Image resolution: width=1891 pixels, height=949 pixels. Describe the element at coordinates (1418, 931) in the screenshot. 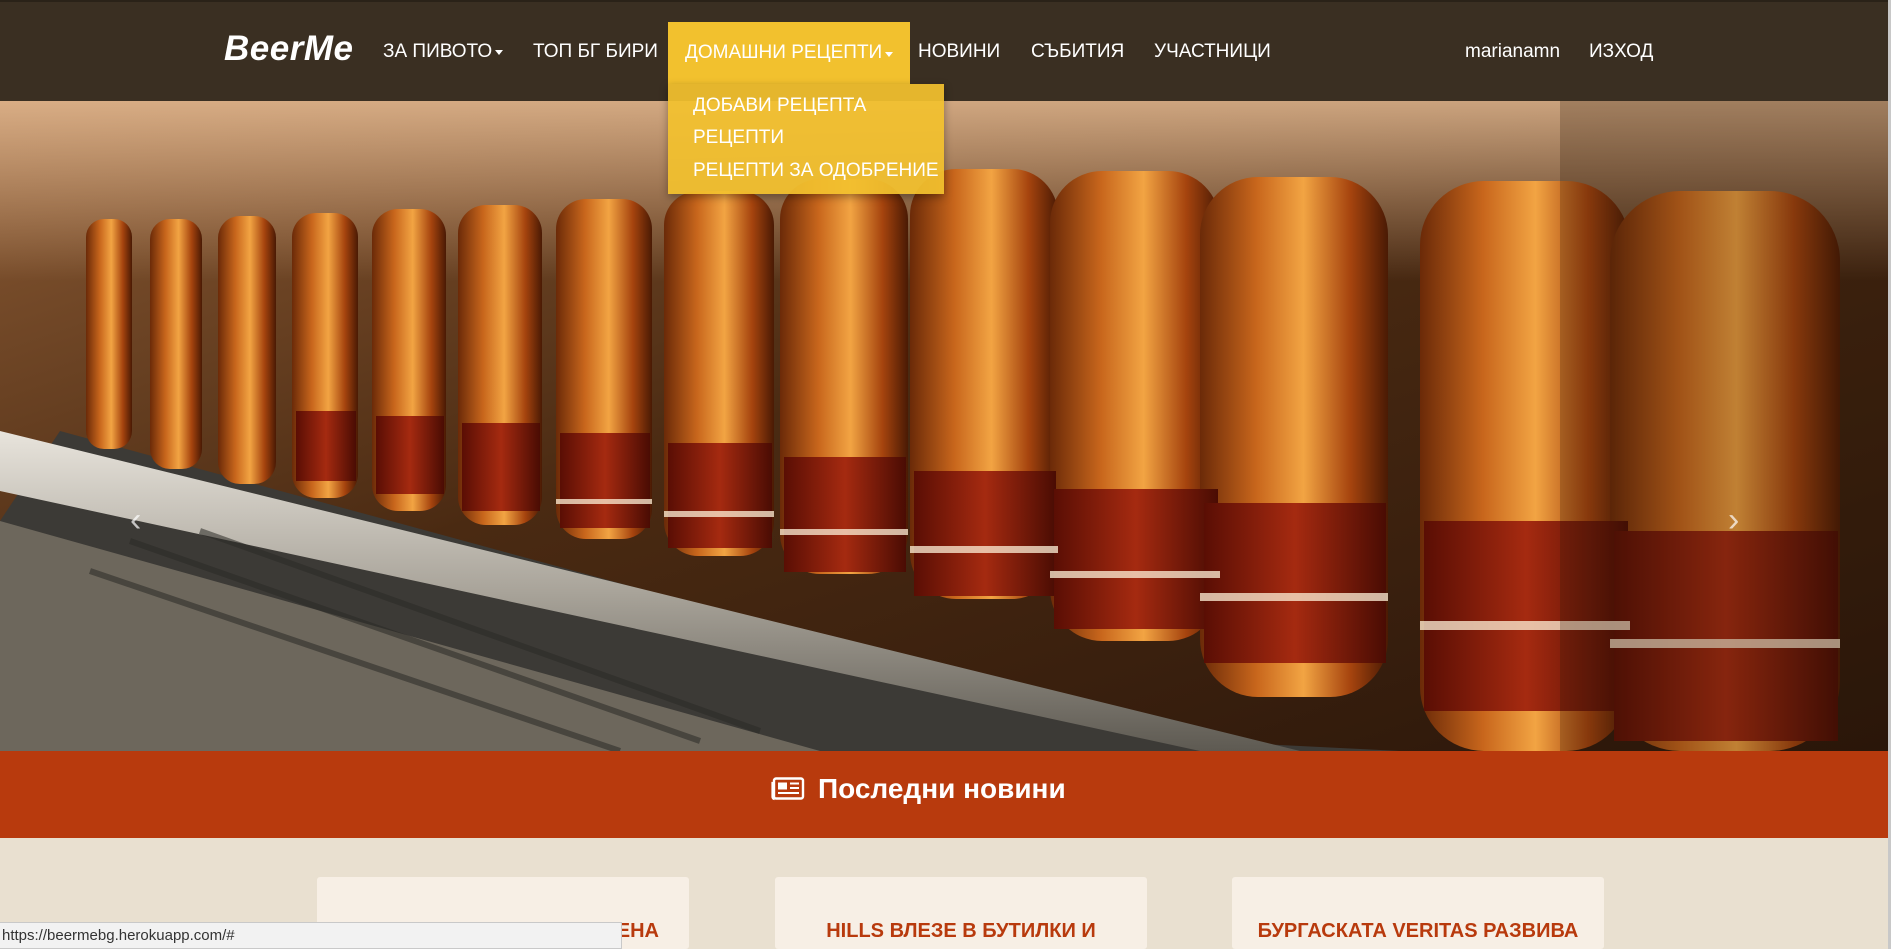

I see `news-card-title: БУРГАСКАТА VERITAS РАЗВИВА` at that location.